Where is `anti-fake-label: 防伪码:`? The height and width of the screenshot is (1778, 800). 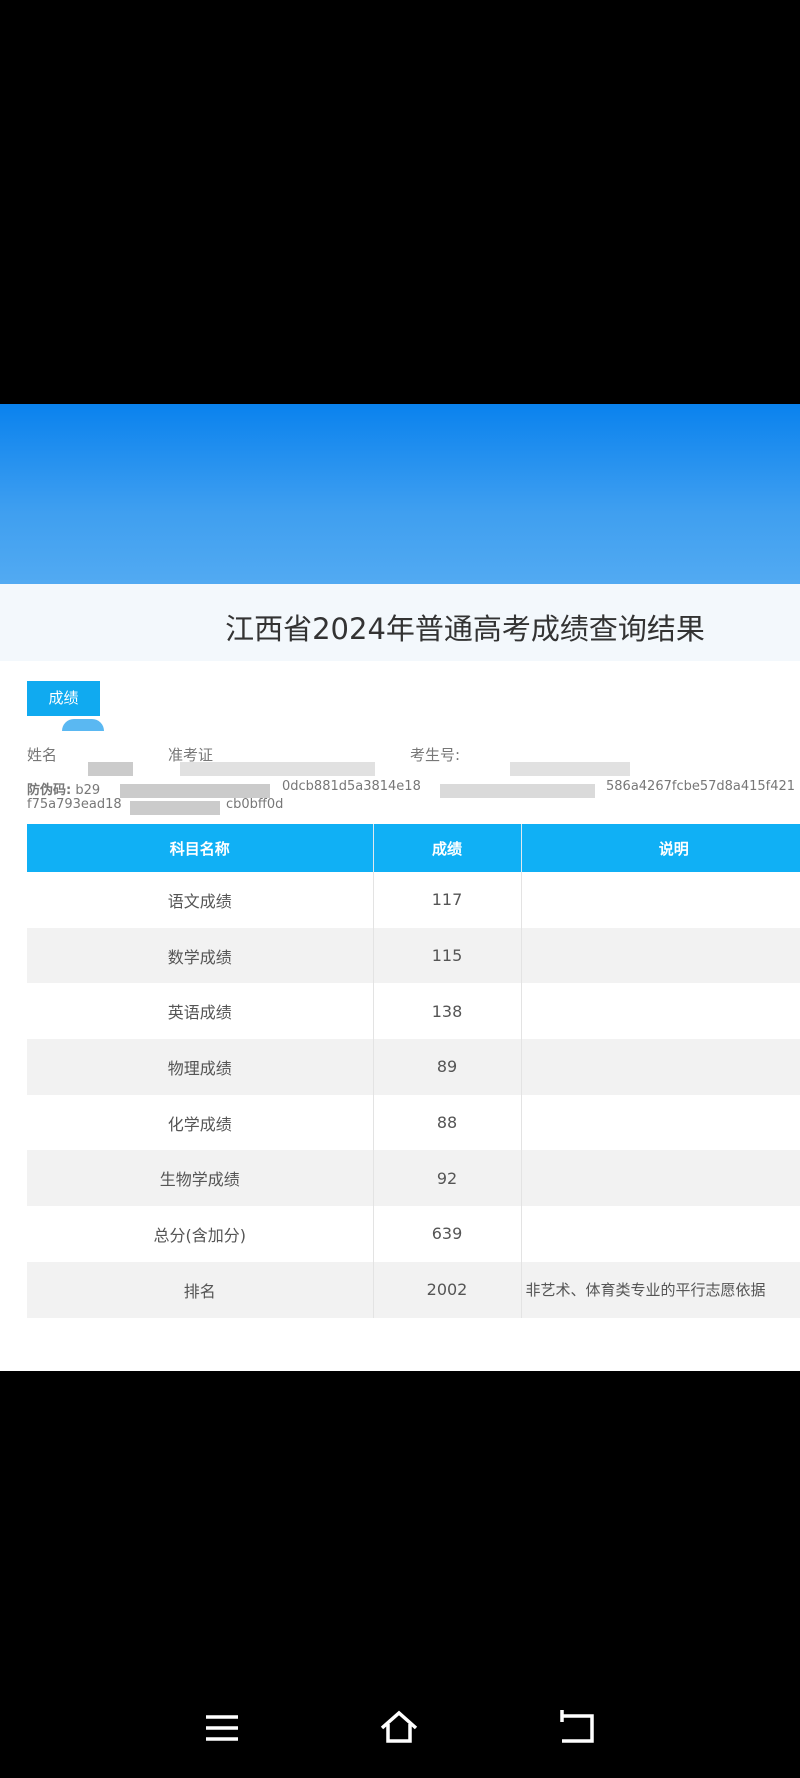 anti-fake-label: 防伪码: is located at coordinates (49, 790).